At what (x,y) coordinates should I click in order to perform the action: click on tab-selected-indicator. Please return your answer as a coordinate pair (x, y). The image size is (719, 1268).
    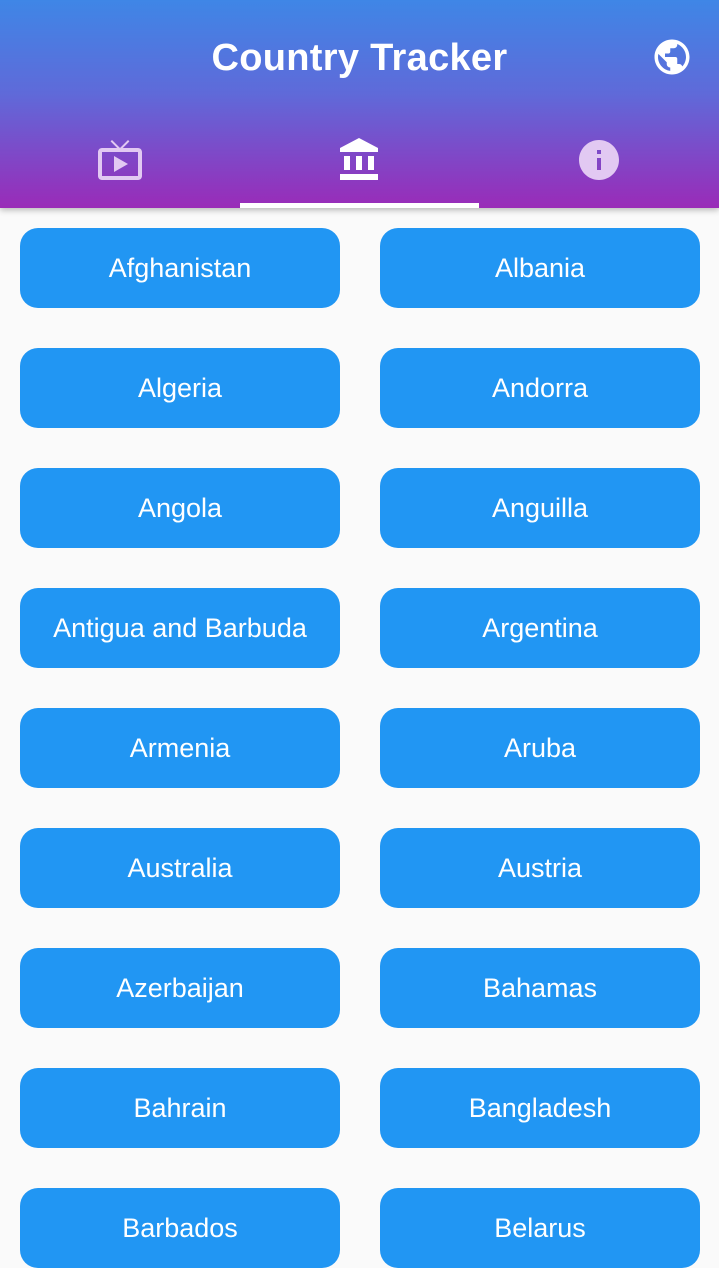
    Looking at the image, I should click on (359, 205).